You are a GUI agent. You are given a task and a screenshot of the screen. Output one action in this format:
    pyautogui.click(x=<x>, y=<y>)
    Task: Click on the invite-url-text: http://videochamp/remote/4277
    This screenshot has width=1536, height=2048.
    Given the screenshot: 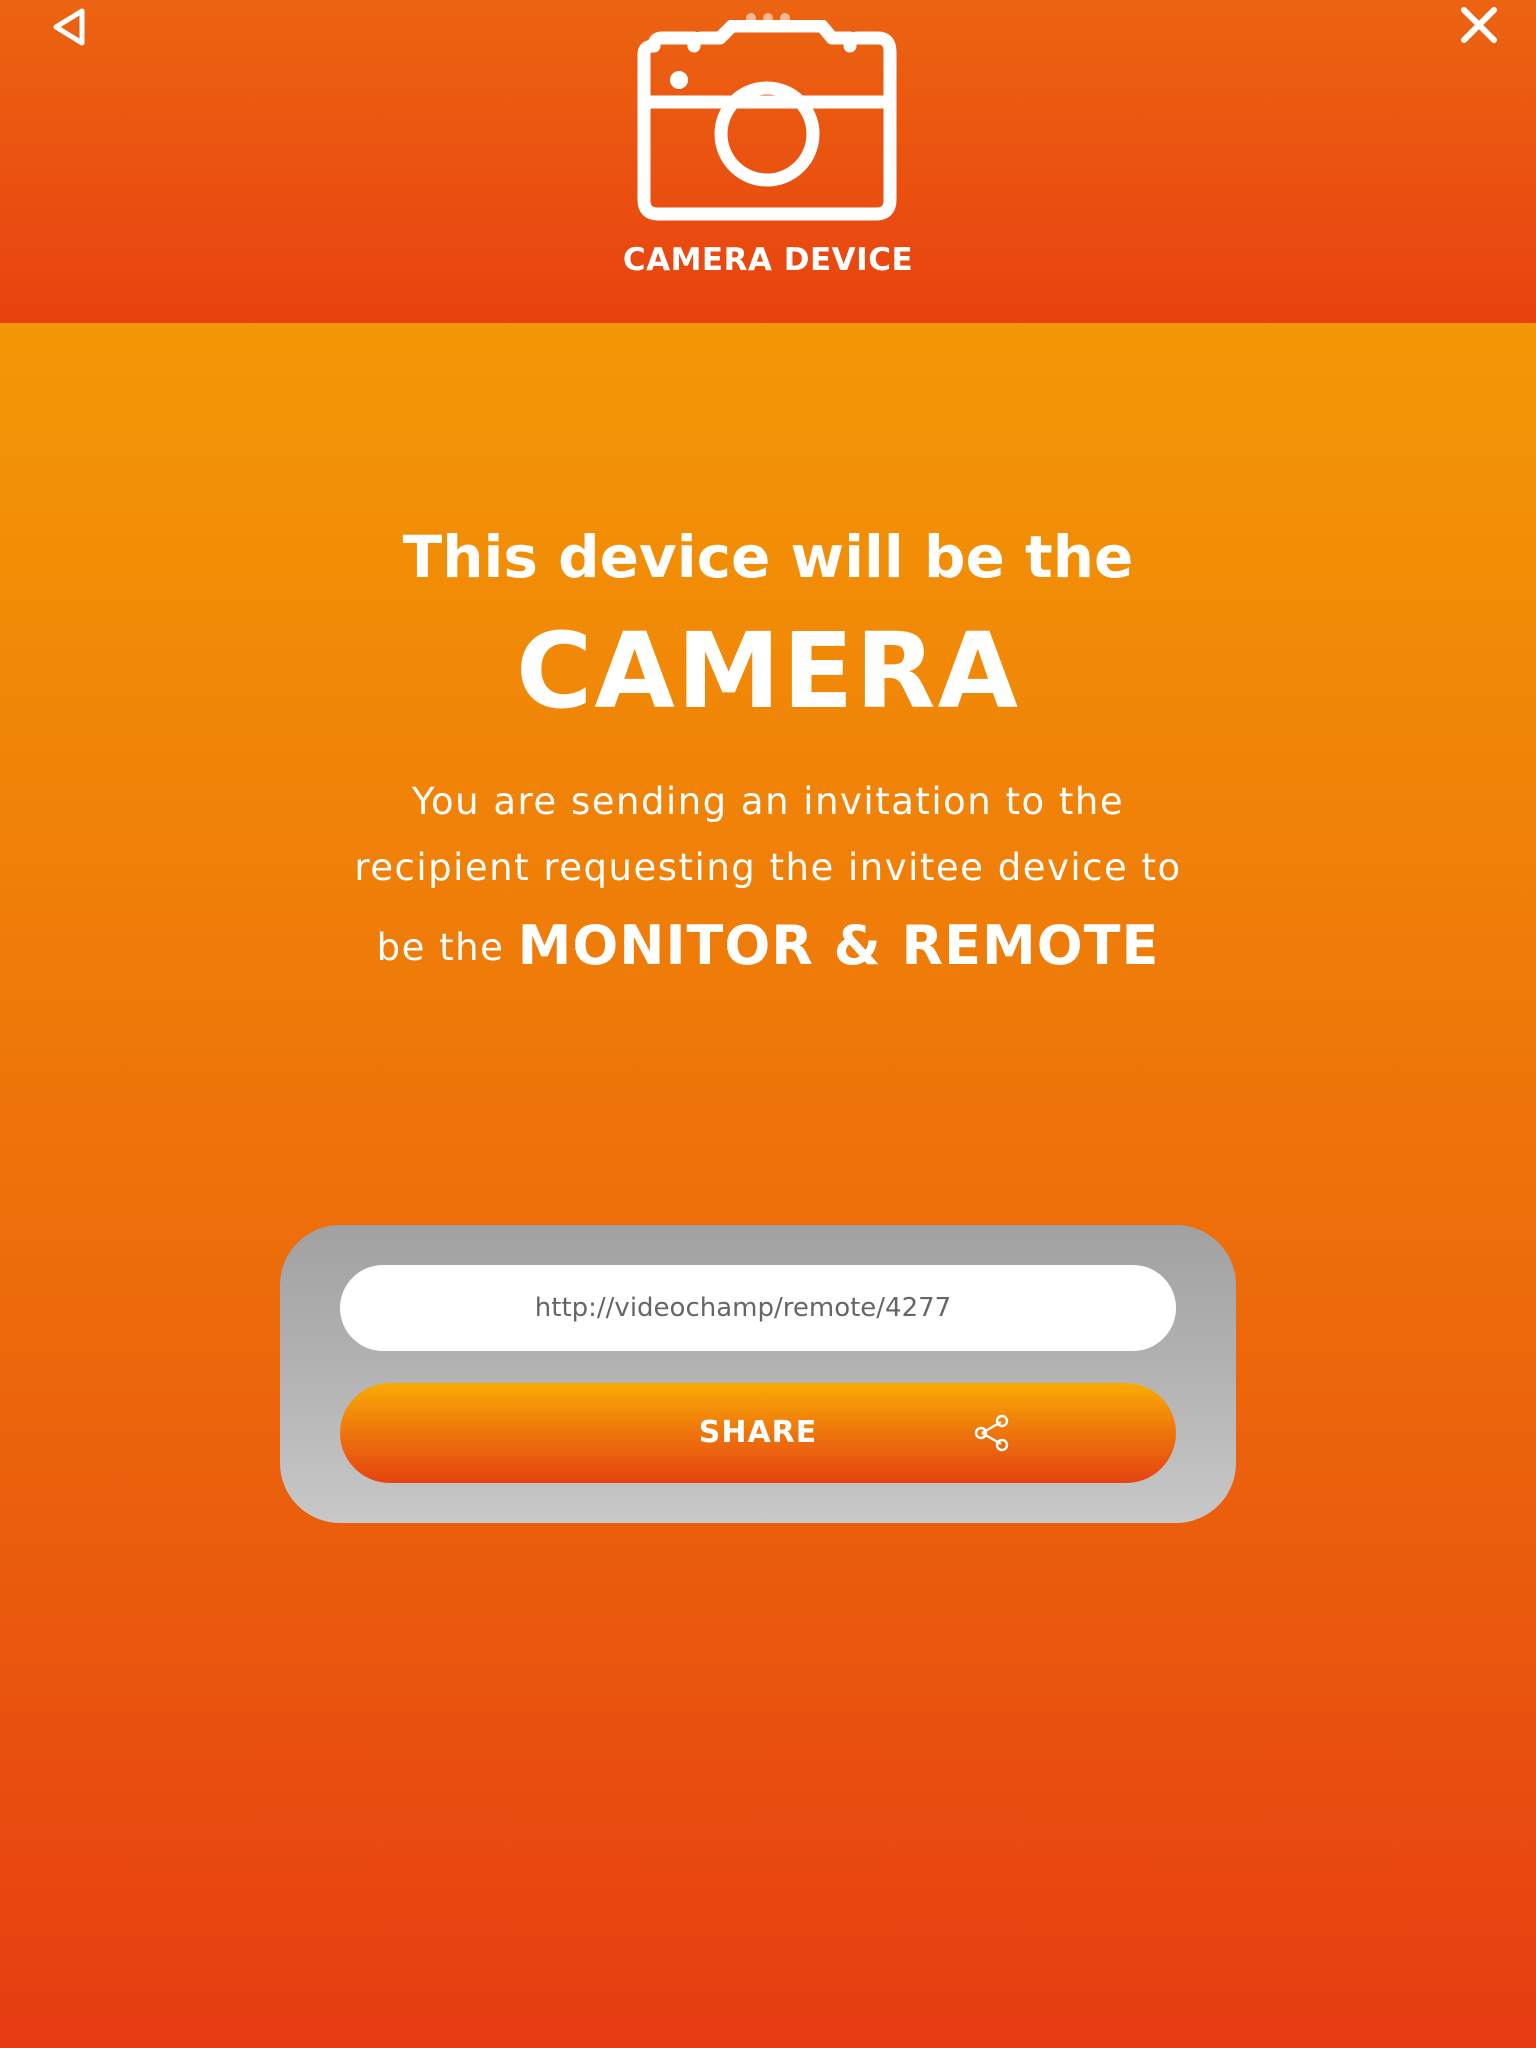 What is the action you would take?
    pyautogui.click(x=743, y=1308)
    